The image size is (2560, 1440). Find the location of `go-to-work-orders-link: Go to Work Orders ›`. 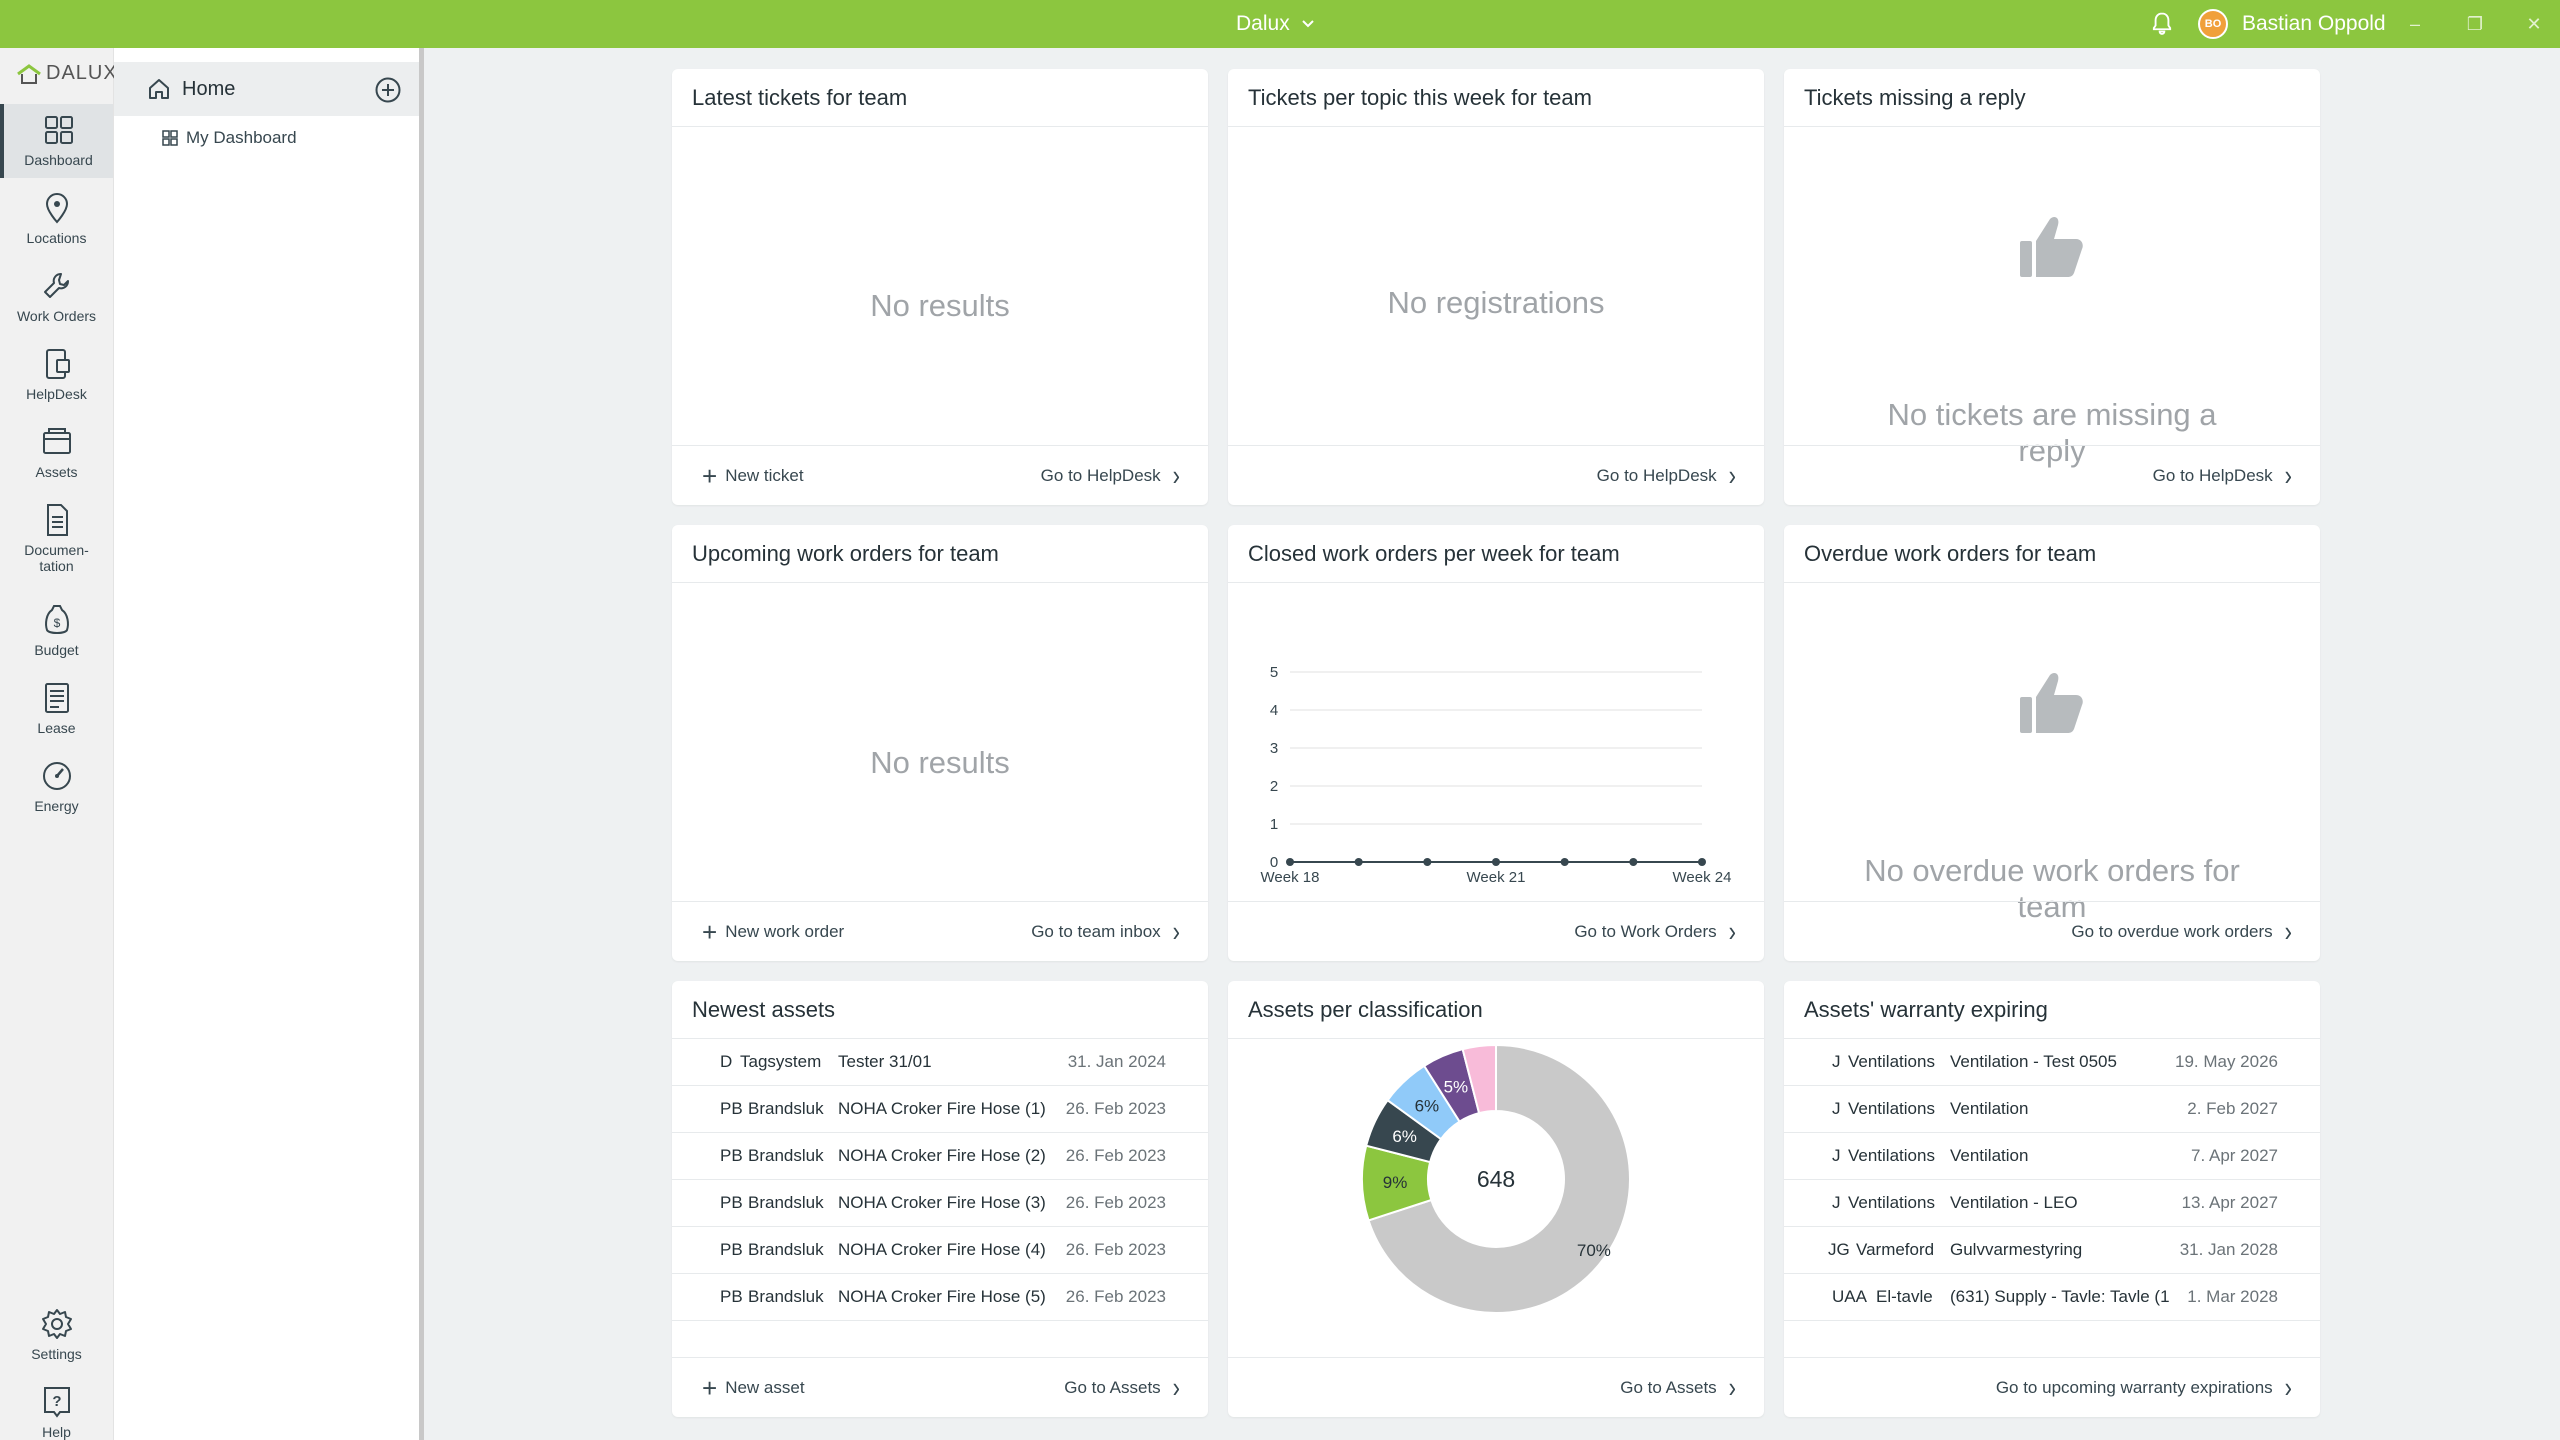

go-to-work-orders-link: Go to Work Orders › is located at coordinates (1655, 931).